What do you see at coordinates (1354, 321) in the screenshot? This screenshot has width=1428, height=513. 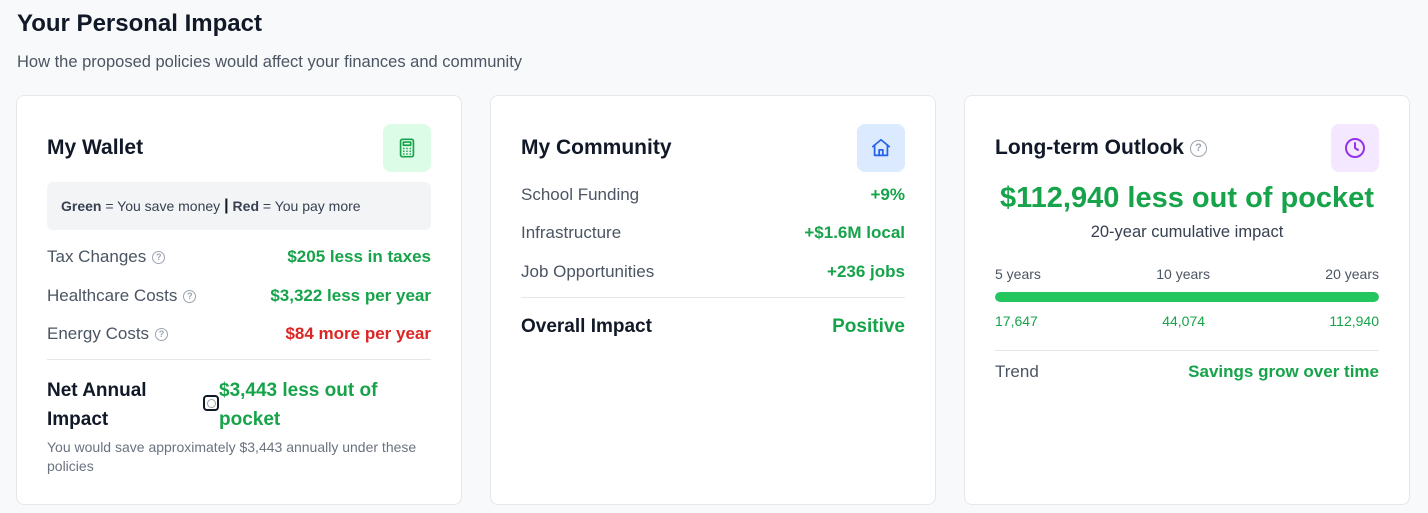 I see `milestone-amount: 112,940` at bounding box center [1354, 321].